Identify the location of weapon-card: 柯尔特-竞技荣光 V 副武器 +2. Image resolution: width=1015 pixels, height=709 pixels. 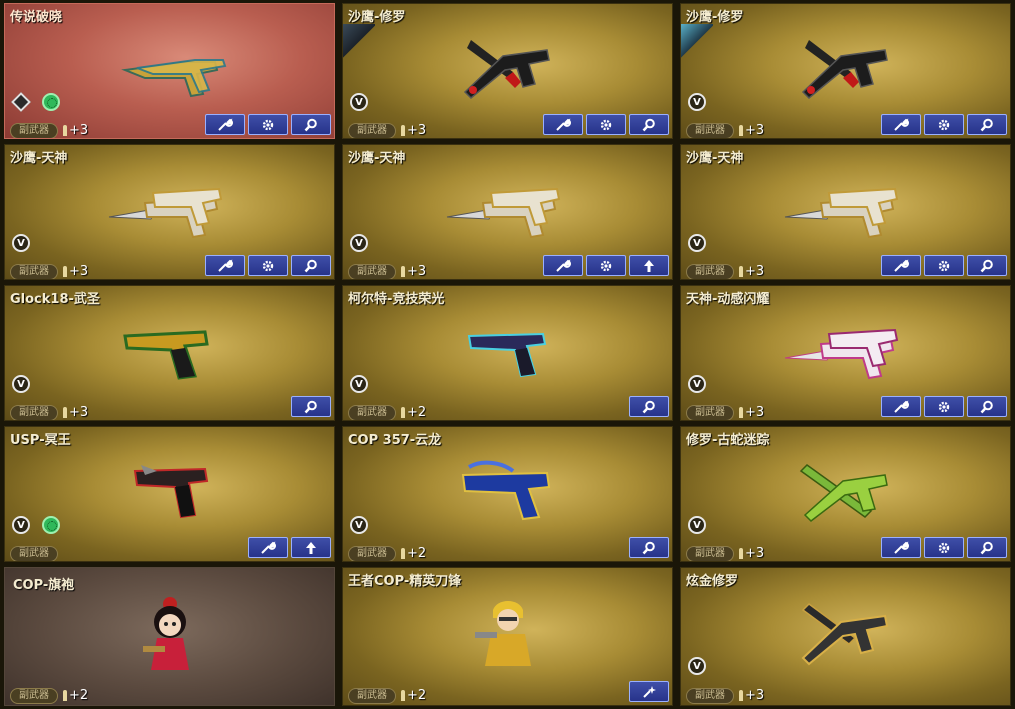
(507, 353).